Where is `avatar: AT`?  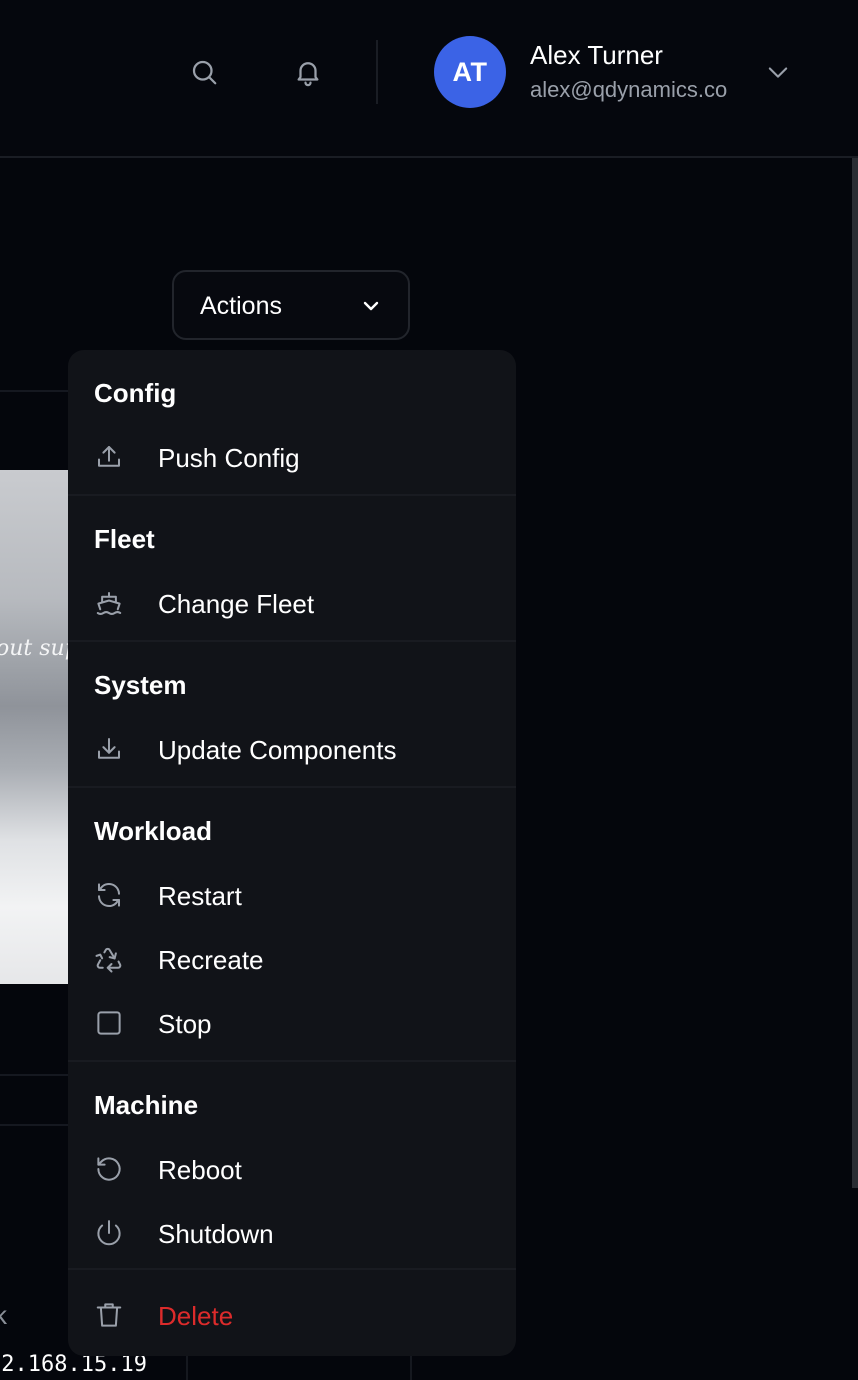
avatar: AT is located at coordinates (470, 72).